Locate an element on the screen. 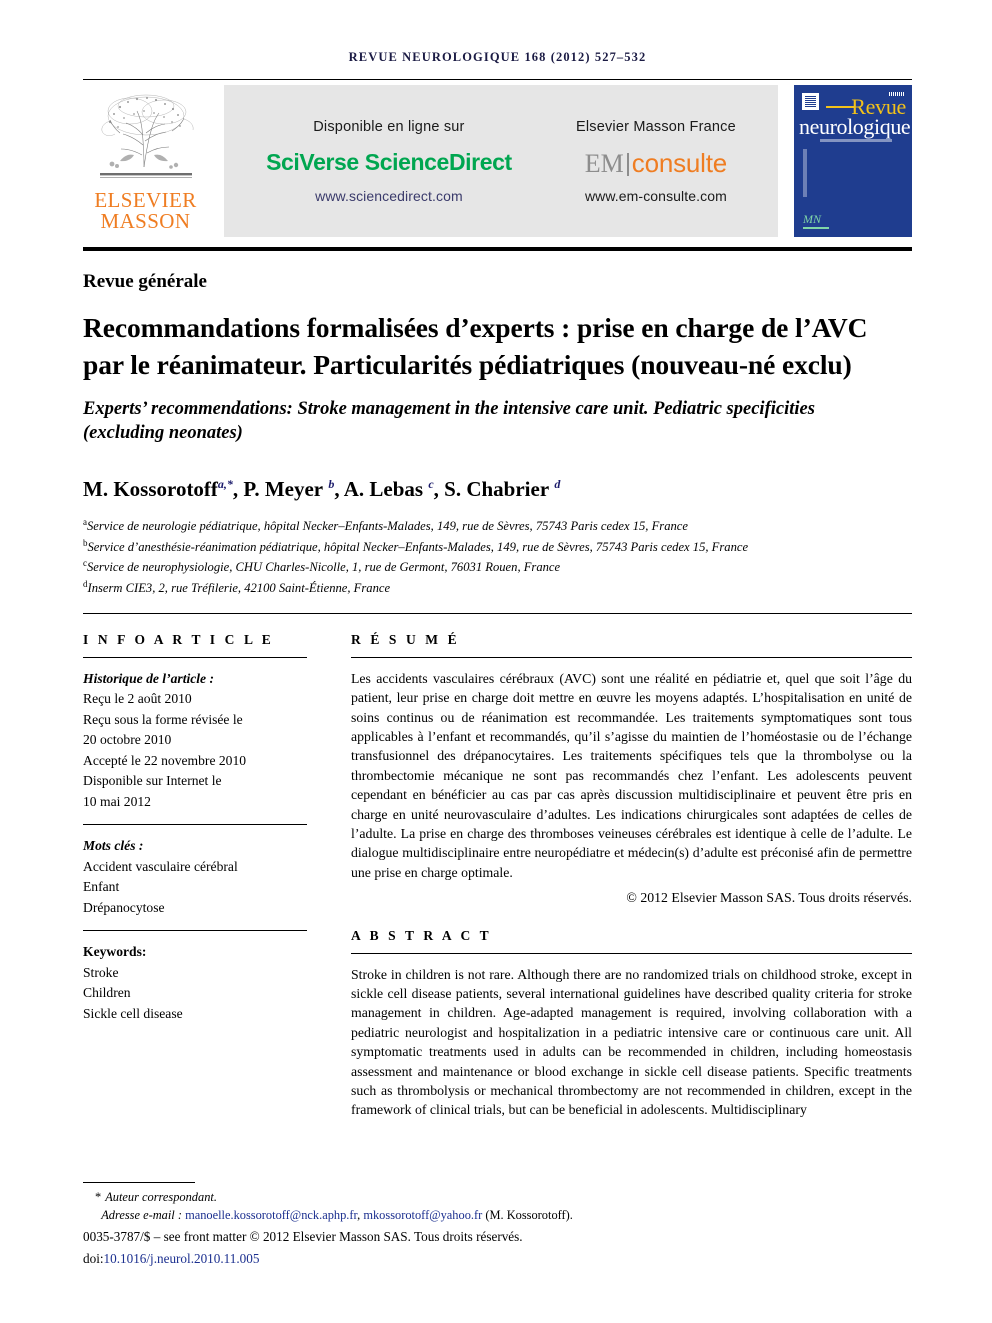 The width and height of the screenshot is (992, 1323). emconsulte-url: www.em-consulte.com is located at coordinates (656, 196).